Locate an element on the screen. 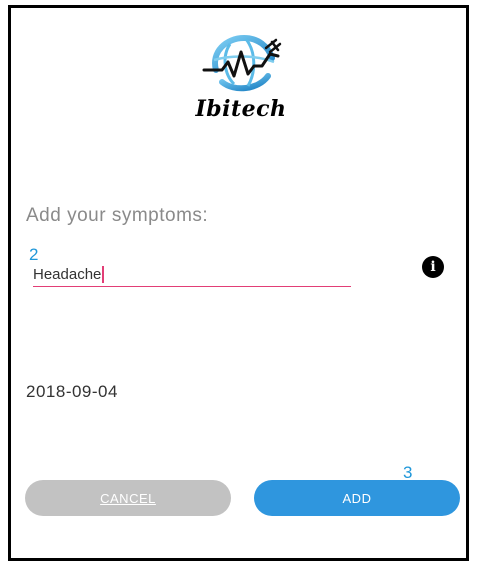 This screenshot has width=479, height=575. info-icon: i is located at coordinates (433, 267).